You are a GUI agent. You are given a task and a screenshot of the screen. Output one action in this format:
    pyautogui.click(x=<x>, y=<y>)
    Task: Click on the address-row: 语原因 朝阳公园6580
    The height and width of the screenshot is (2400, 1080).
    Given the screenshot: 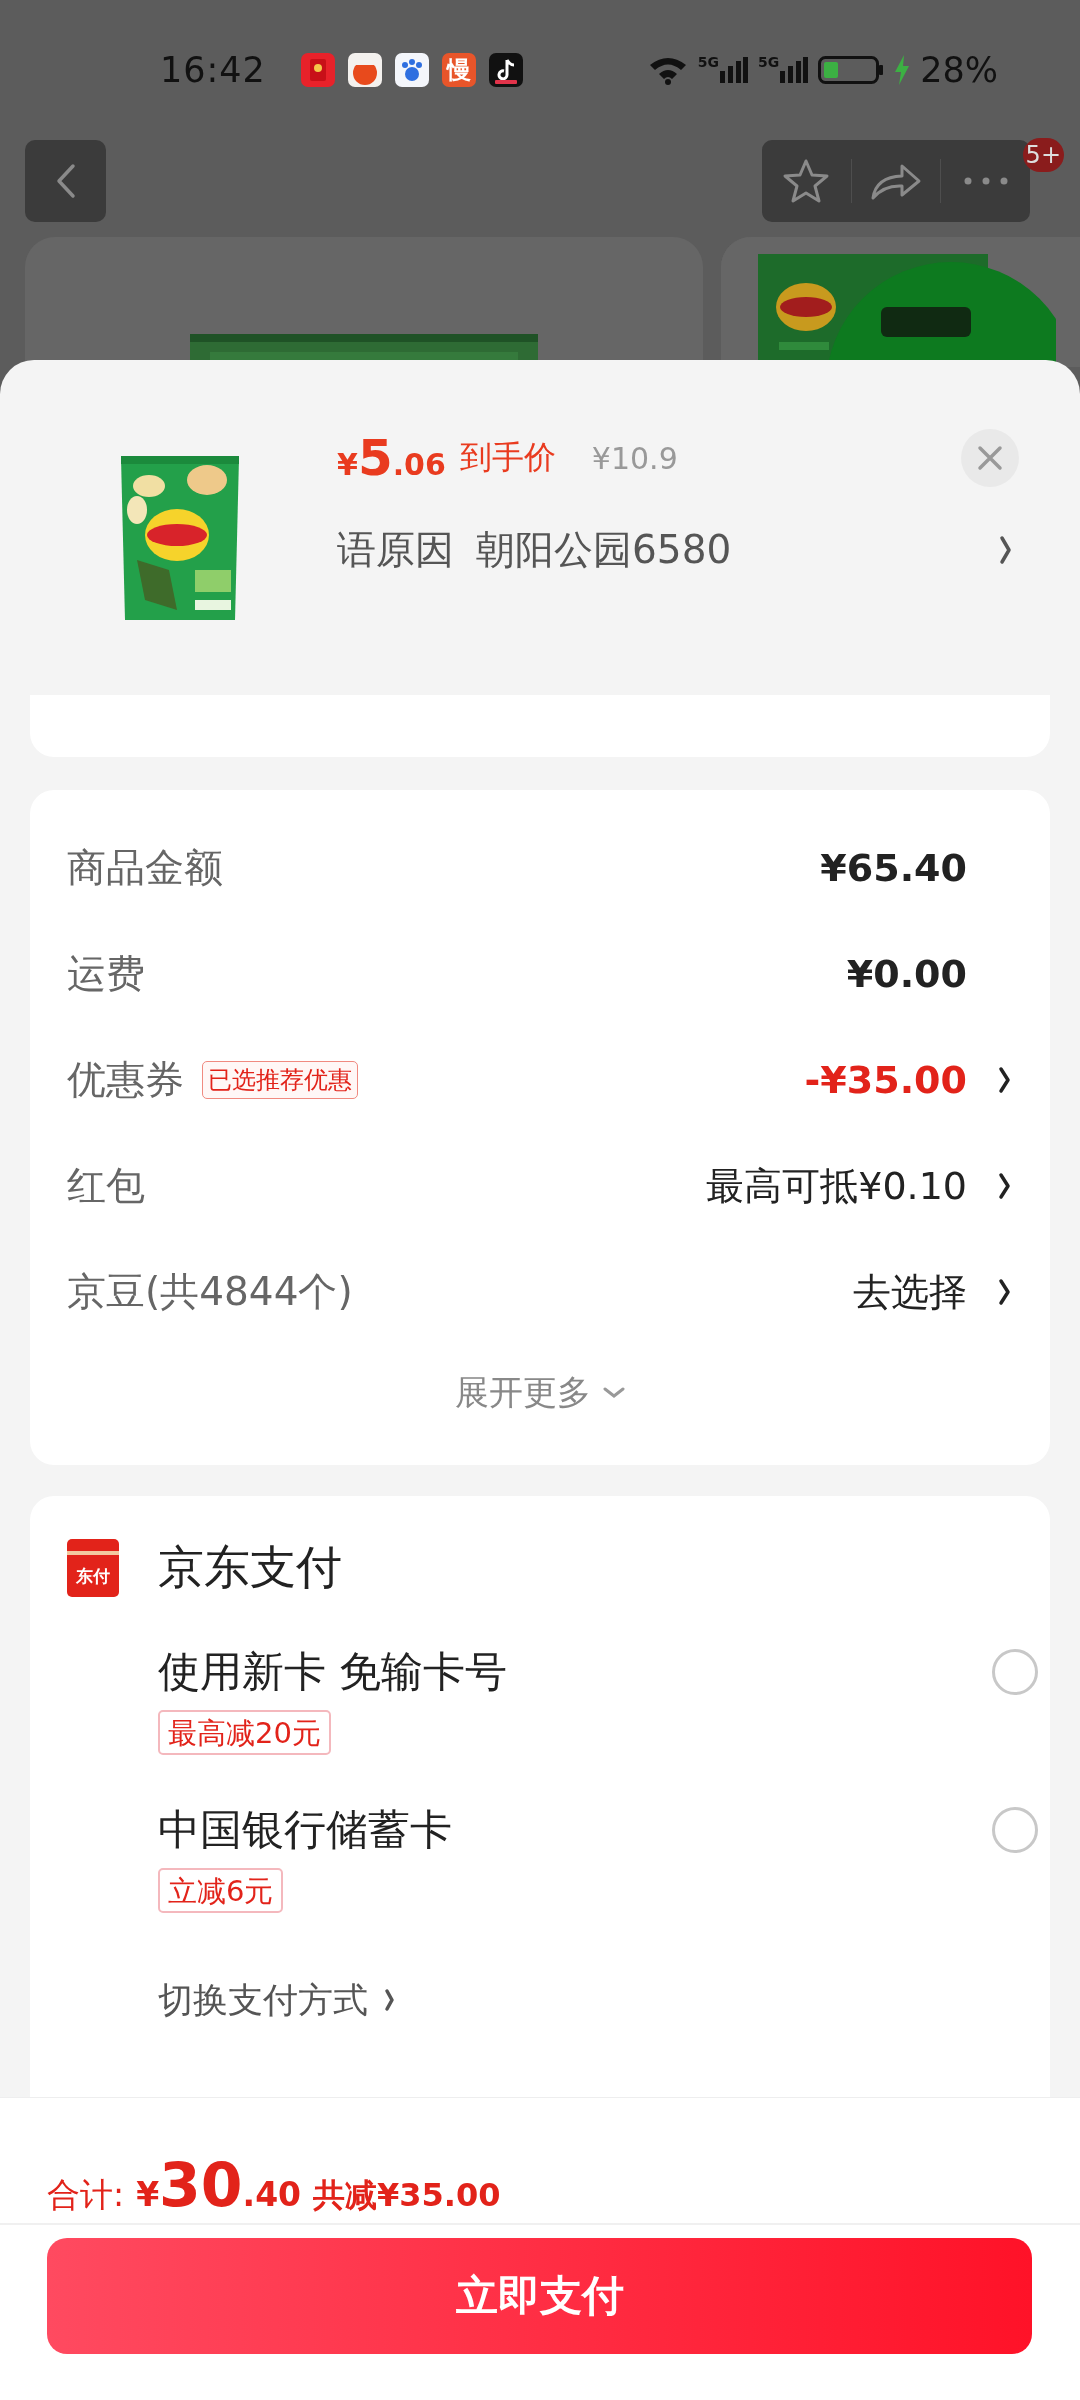 What is the action you would take?
    pyautogui.click(x=675, y=550)
    